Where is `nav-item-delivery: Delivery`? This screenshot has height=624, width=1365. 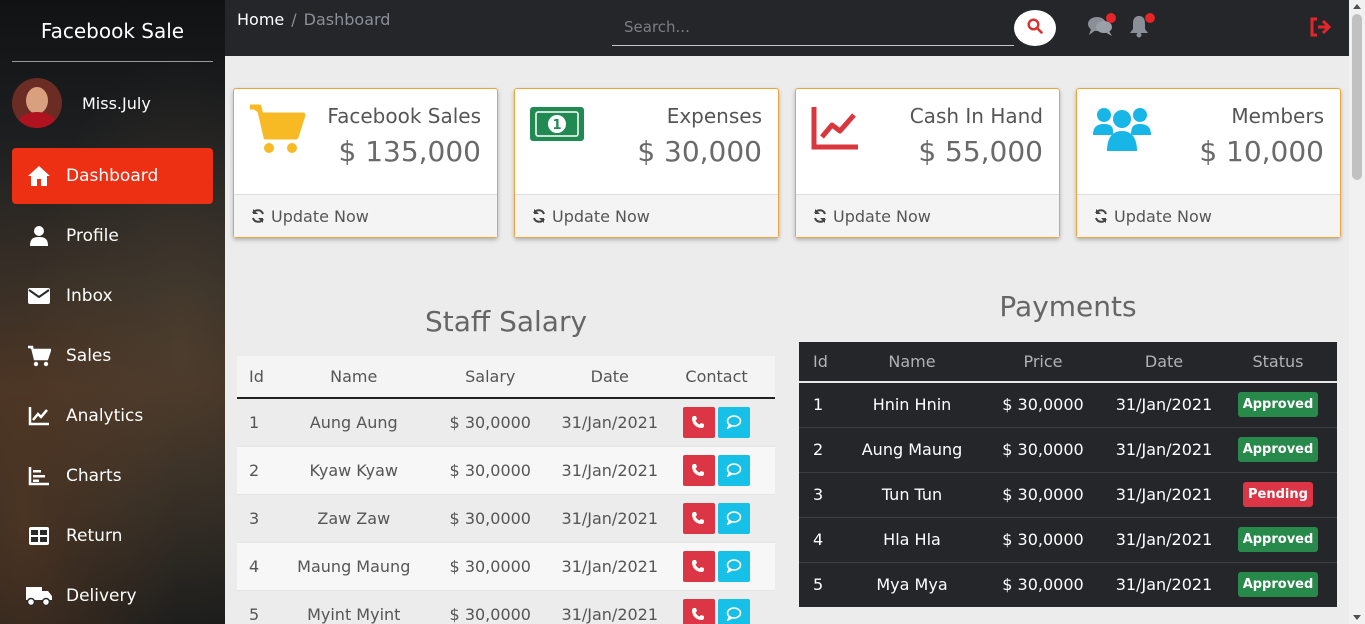
nav-item-delivery: Delivery is located at coordinates (112, 596).